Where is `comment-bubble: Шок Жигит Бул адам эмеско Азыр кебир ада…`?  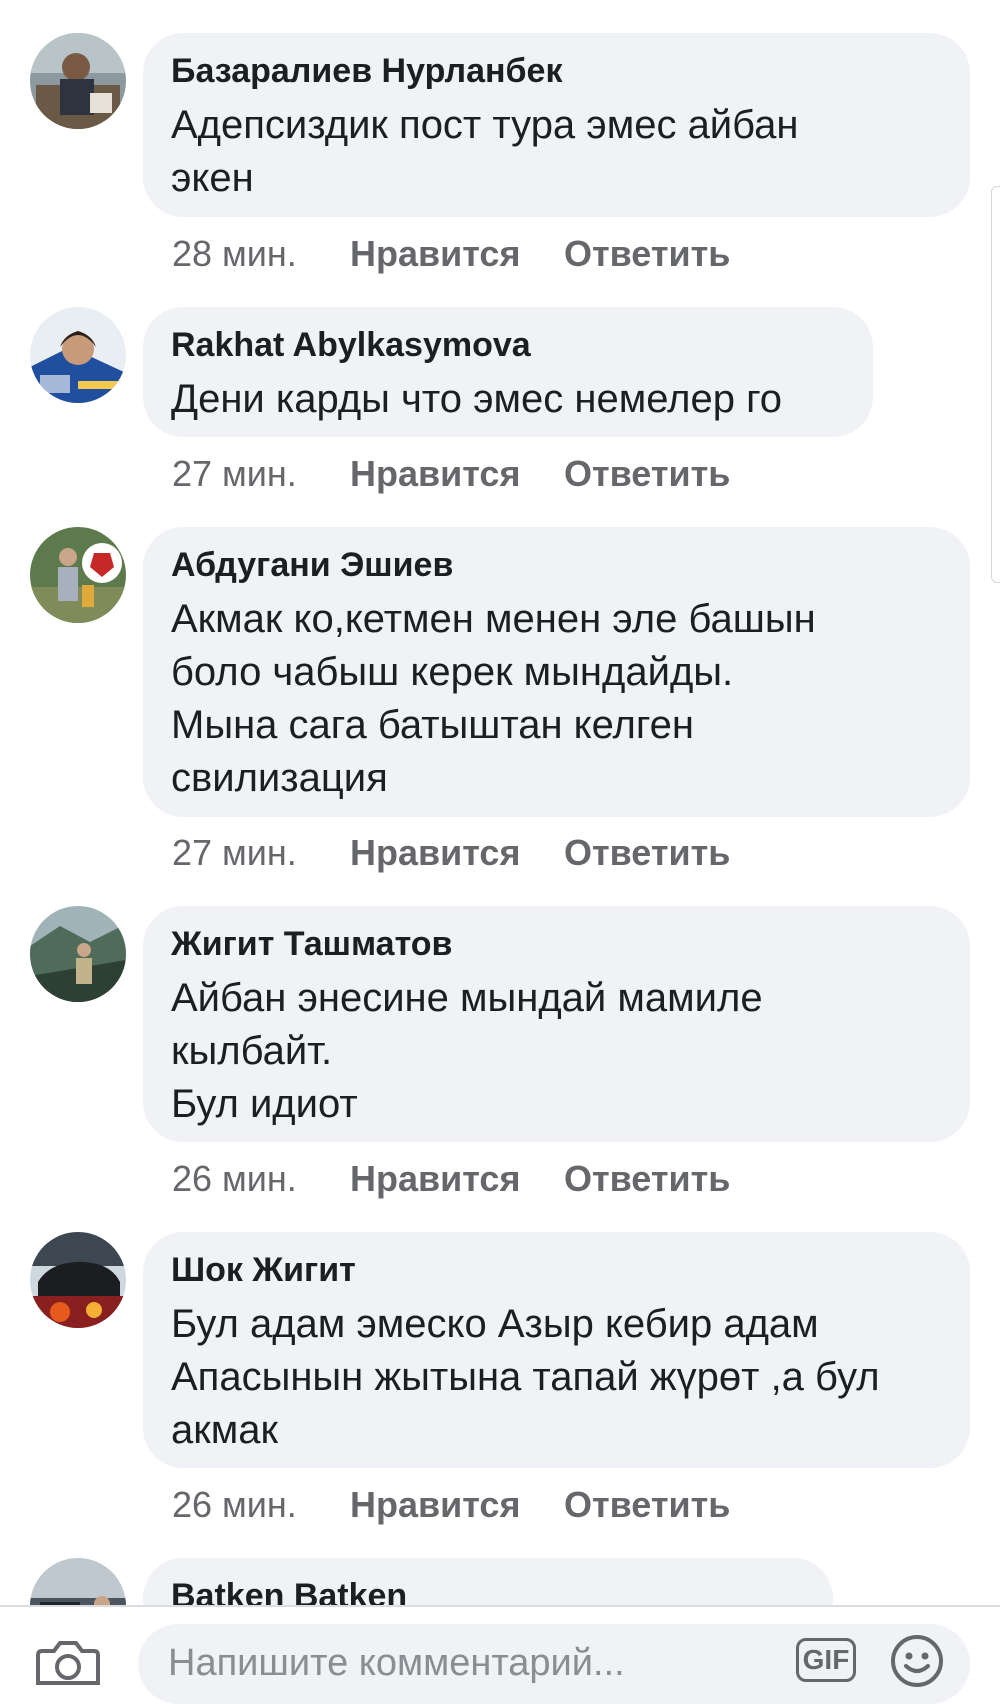 comment-bubble: Шок Жигит Бул адам эмеско Азыр кебир ада… is located at coordinates (556, 1350).